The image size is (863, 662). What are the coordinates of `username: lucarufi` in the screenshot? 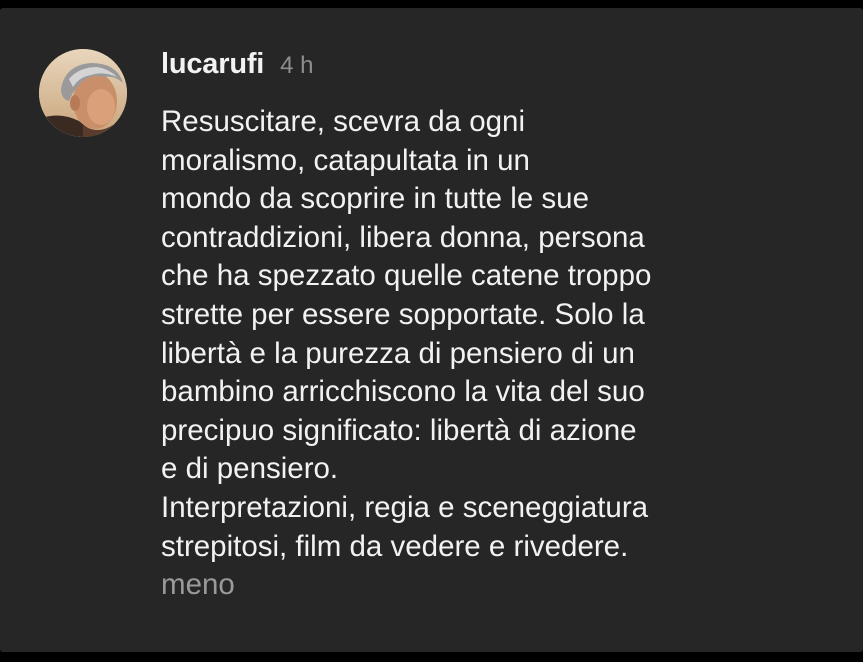 It's located at (212, 64).